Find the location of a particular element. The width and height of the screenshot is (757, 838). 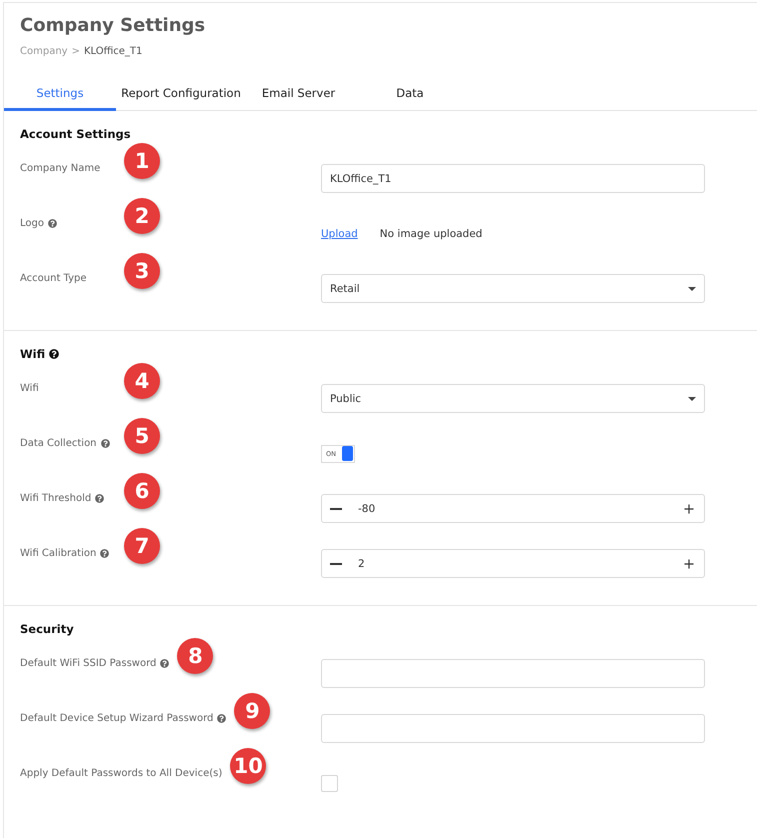

tab: Email Server is located at coordinates (298, 95).